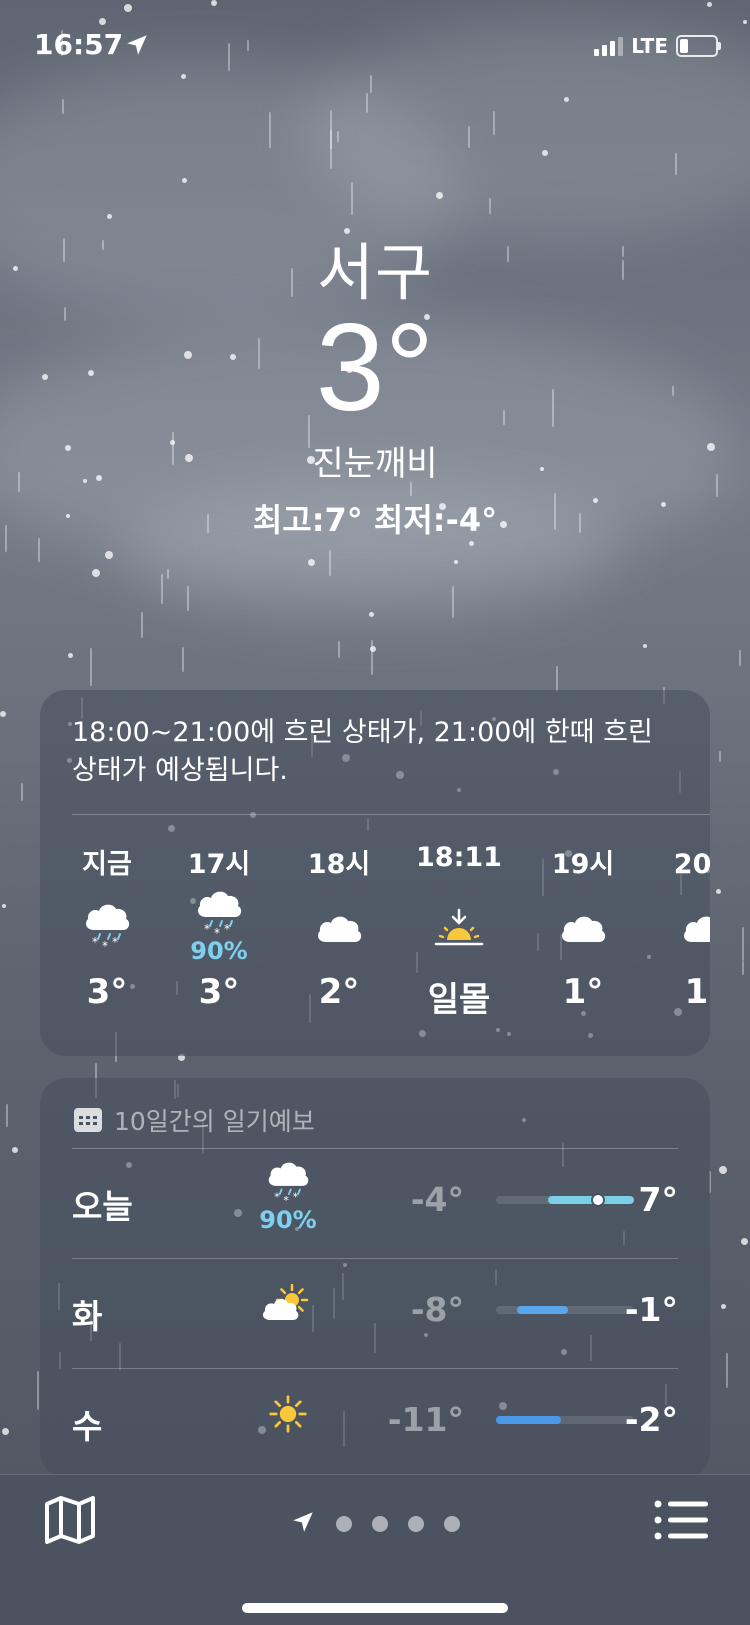 This screenshot has width=750, height=1625. Describe the element at coordinates (375, 1608) in the screenshot. I see `home-indicator` at that location.